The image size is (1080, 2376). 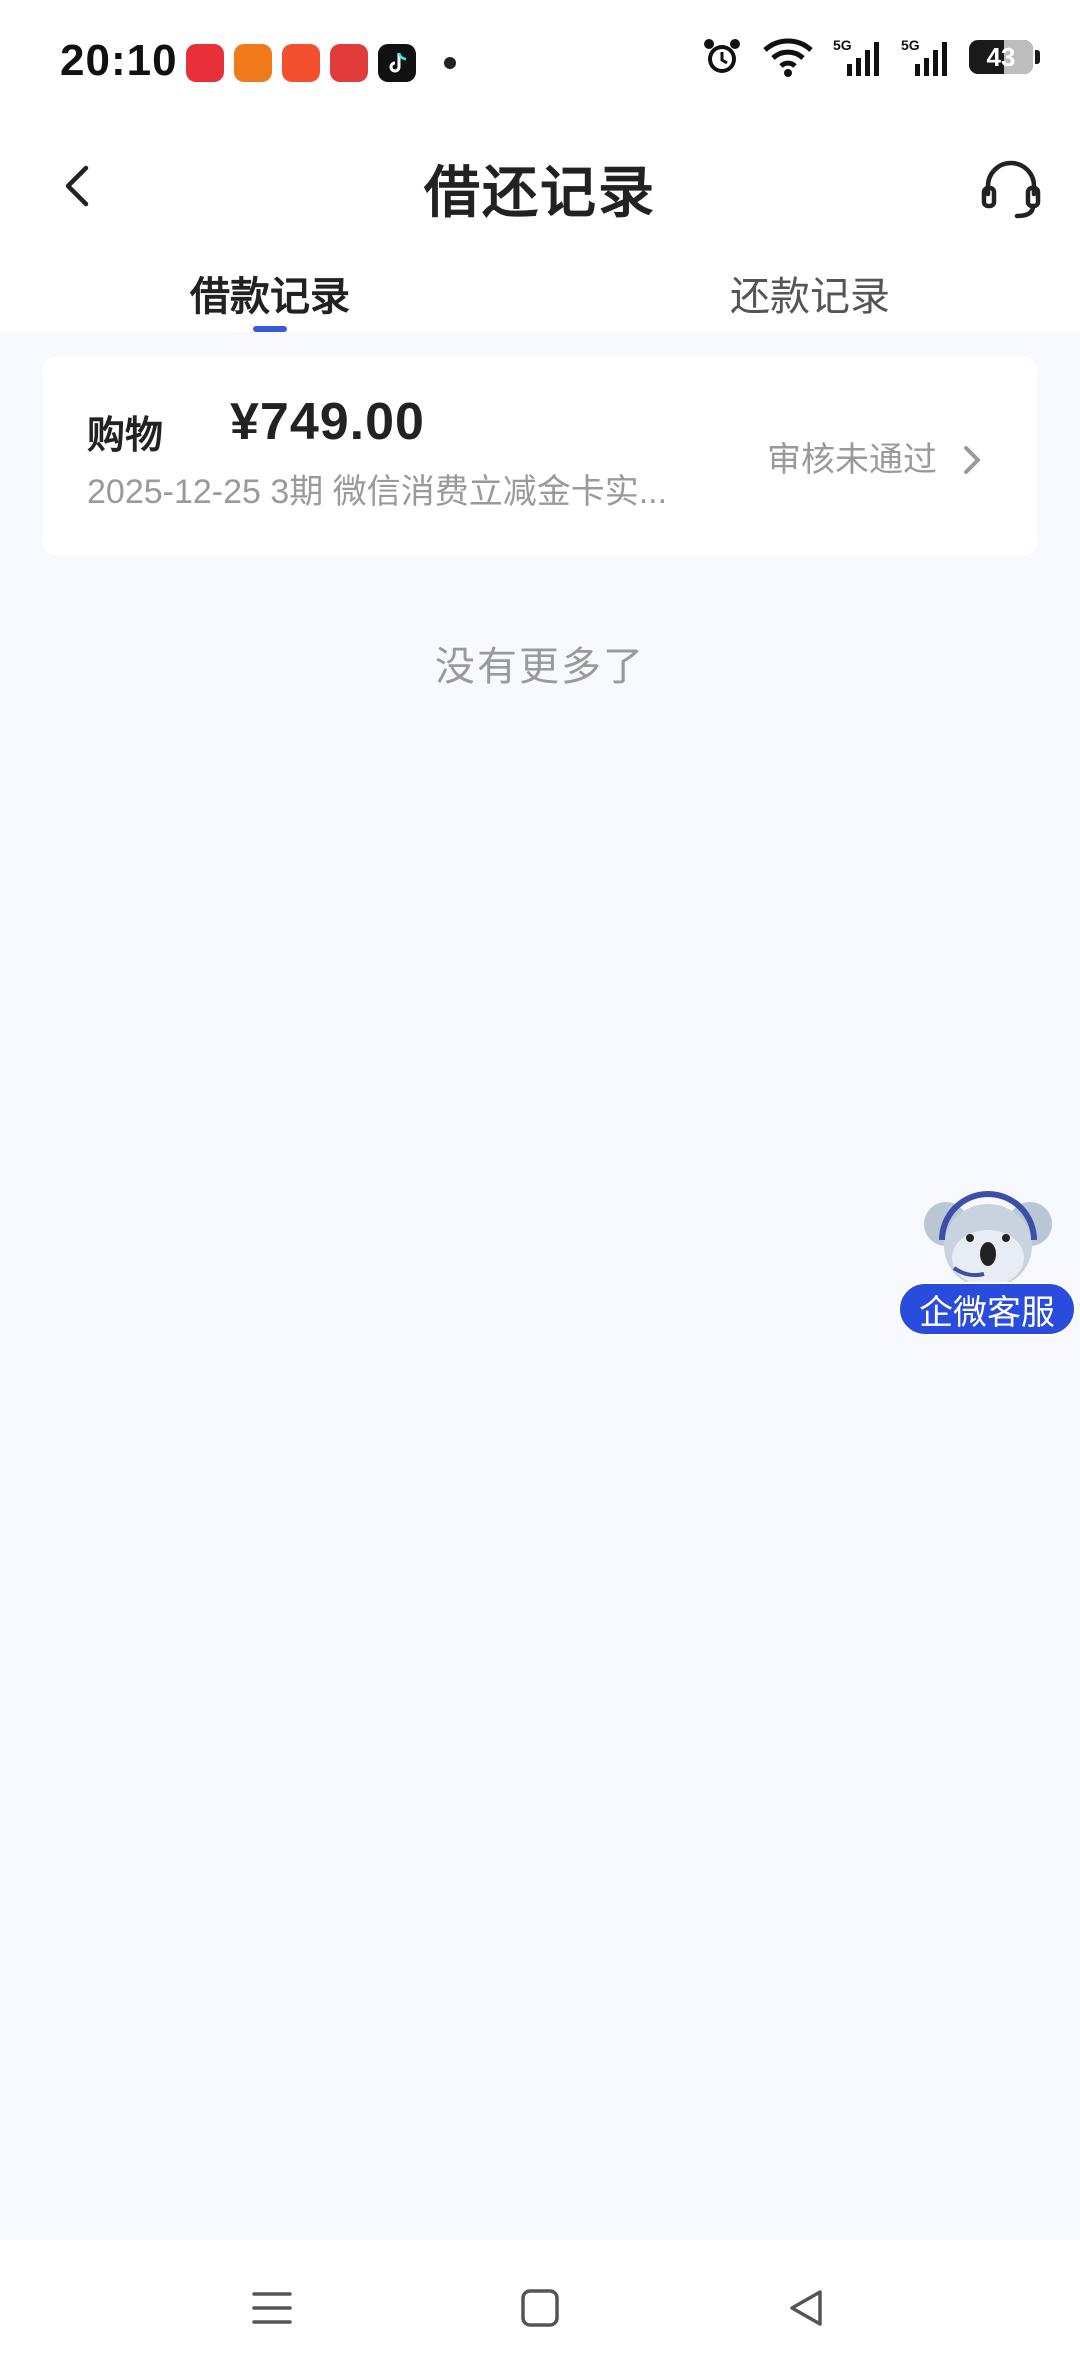 What do you see at coordinates (540, 291) in the screenshot?
I see `tab-bar: 借款记录 还款记录` at bounding box center [540, 291].